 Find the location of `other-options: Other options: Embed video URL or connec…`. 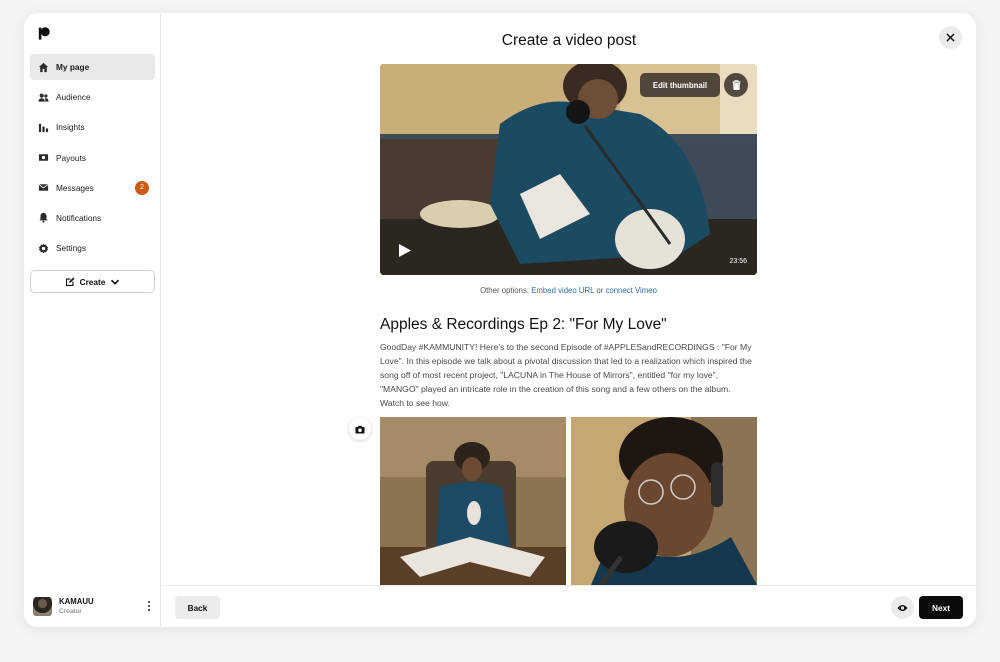

other-options: Other options: Embed video URL or connec… is located at coordinates (568, 290).